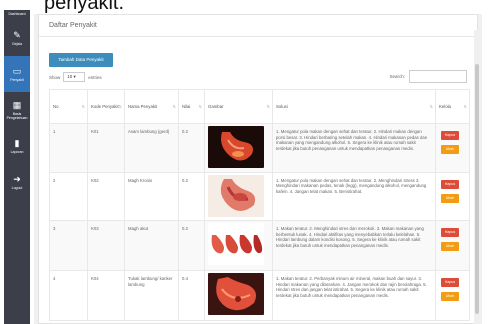 Image resolution: width=492 pixels, height=324 pixels. I want to click on stomach-stages-image, so click(236, 244).